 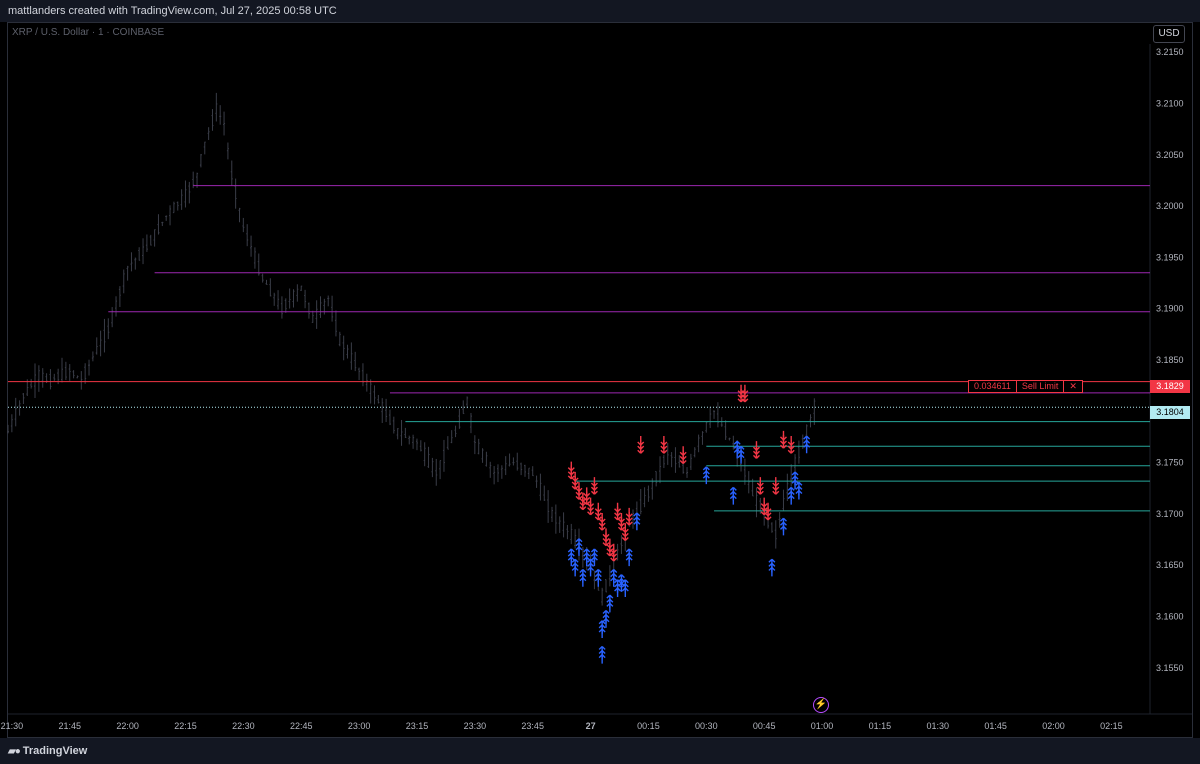 I want to click on y-tick-label: 3.2050, so click(x=1170, y=155).